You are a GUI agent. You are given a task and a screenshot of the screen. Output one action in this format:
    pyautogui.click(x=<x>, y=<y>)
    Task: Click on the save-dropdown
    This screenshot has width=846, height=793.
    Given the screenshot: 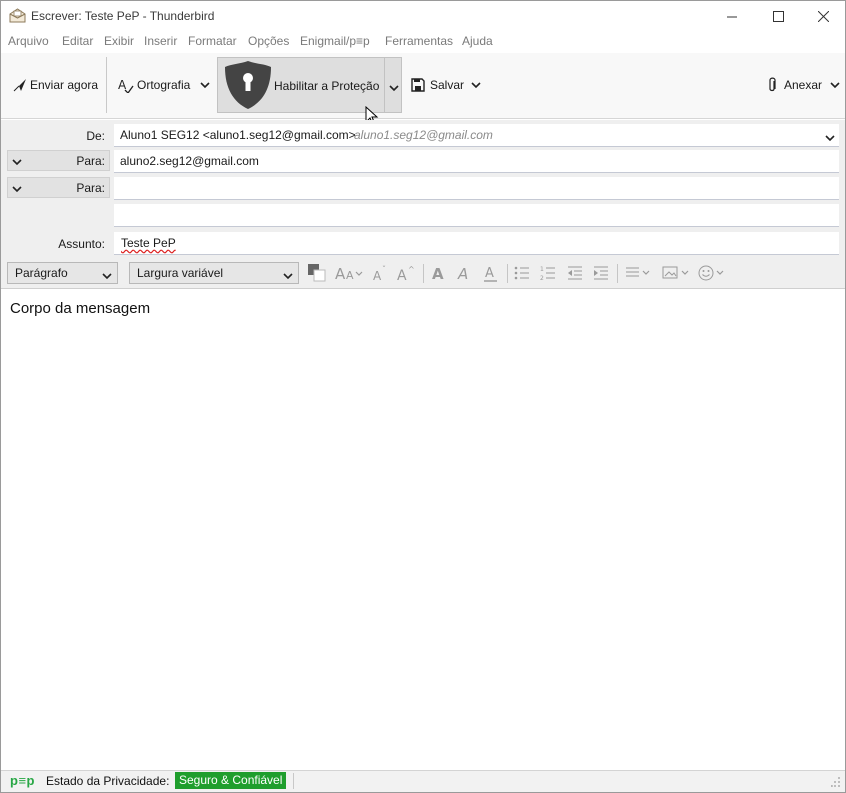 What is the action you would take?
    pyautogui.click(x=476, y=85)
    